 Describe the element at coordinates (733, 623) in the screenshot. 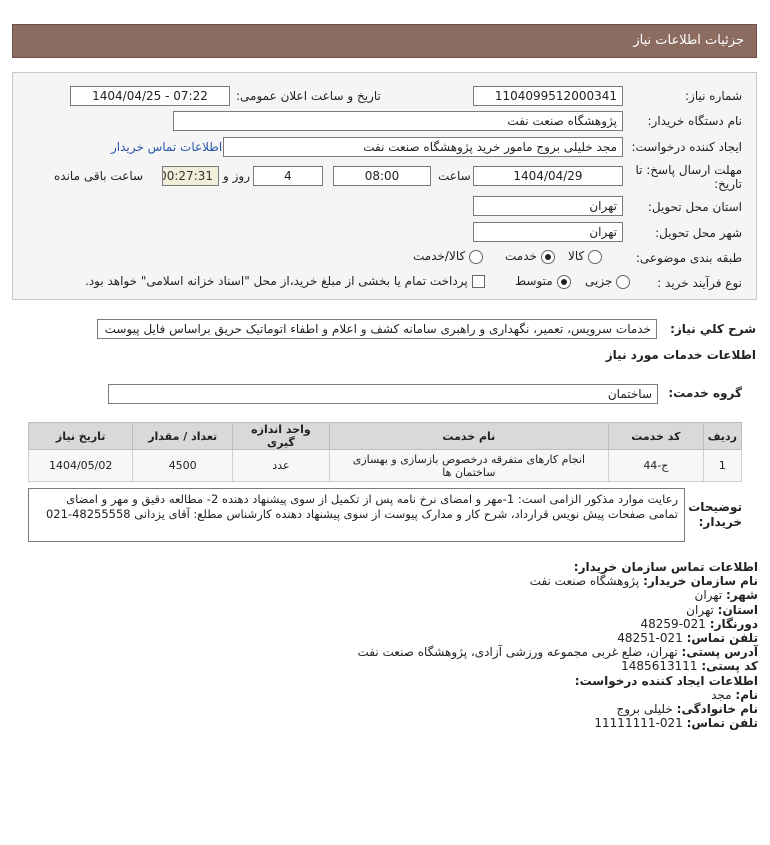

I see `contact-fax-label: دورنگار:` at that location.